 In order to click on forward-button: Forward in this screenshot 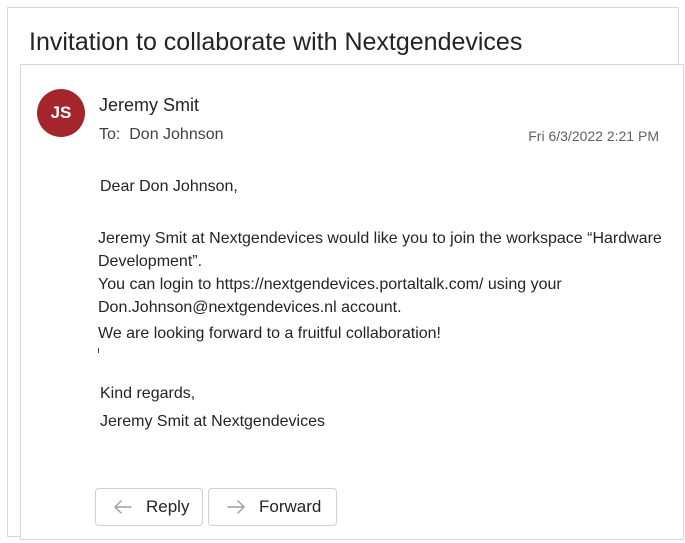, I will do `click(272, 507)`.